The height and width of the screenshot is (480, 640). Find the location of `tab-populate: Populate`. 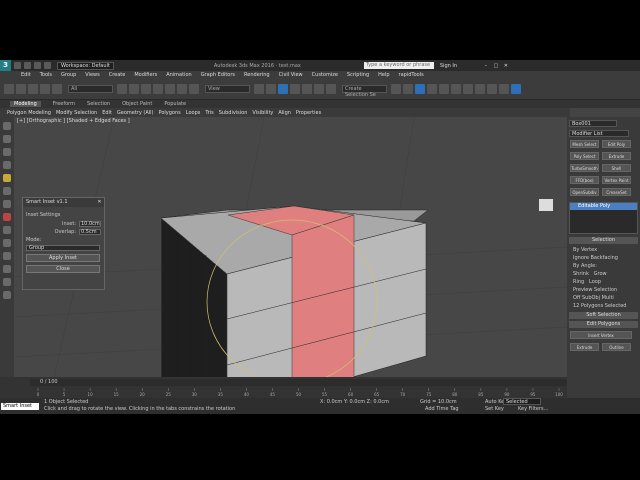

tab-populate: Populate is located at coordinates (175, 104).